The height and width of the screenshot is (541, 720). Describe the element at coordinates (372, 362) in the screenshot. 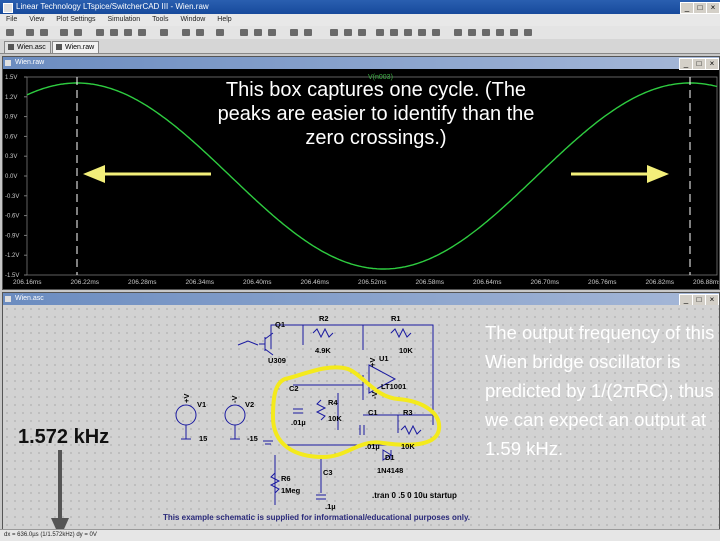

I see `label-opamp-plus-v: +V` at that location.